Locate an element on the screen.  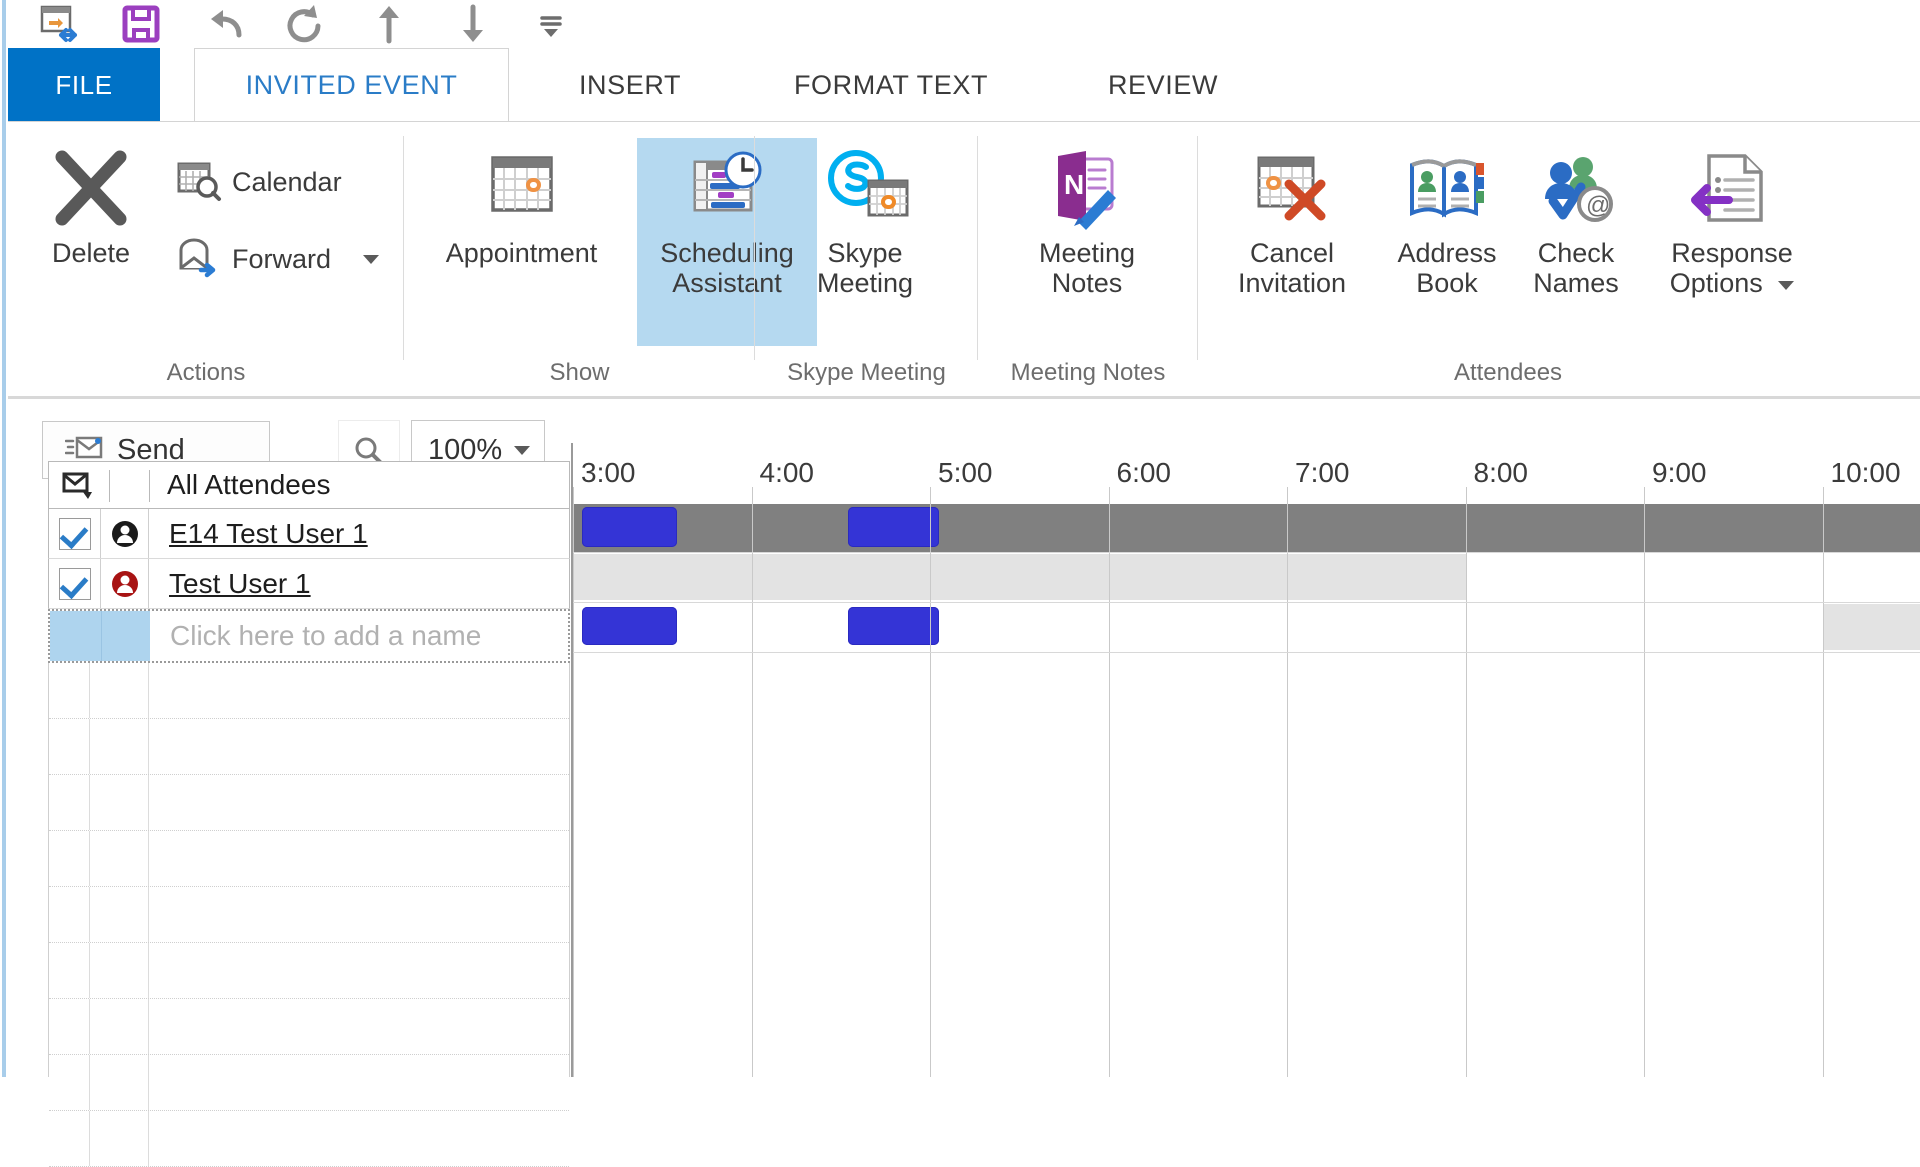
skype-meeting-button: Skype Meeting is located at coordinates (865, 218).